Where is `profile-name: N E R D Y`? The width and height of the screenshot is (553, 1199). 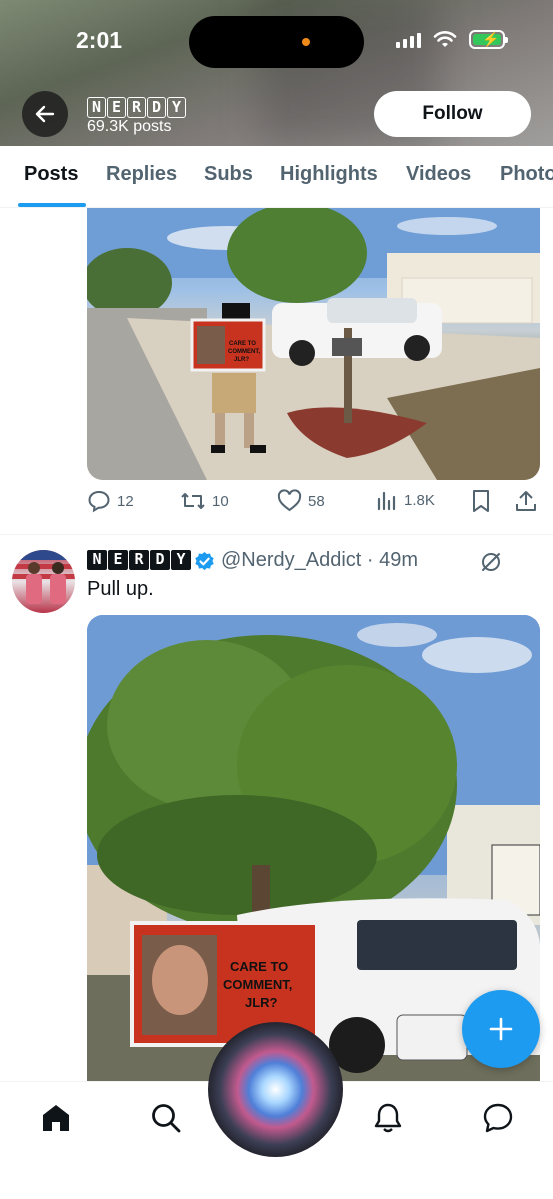
profile-name: N E R D Y is located at coordinates (136, 107).